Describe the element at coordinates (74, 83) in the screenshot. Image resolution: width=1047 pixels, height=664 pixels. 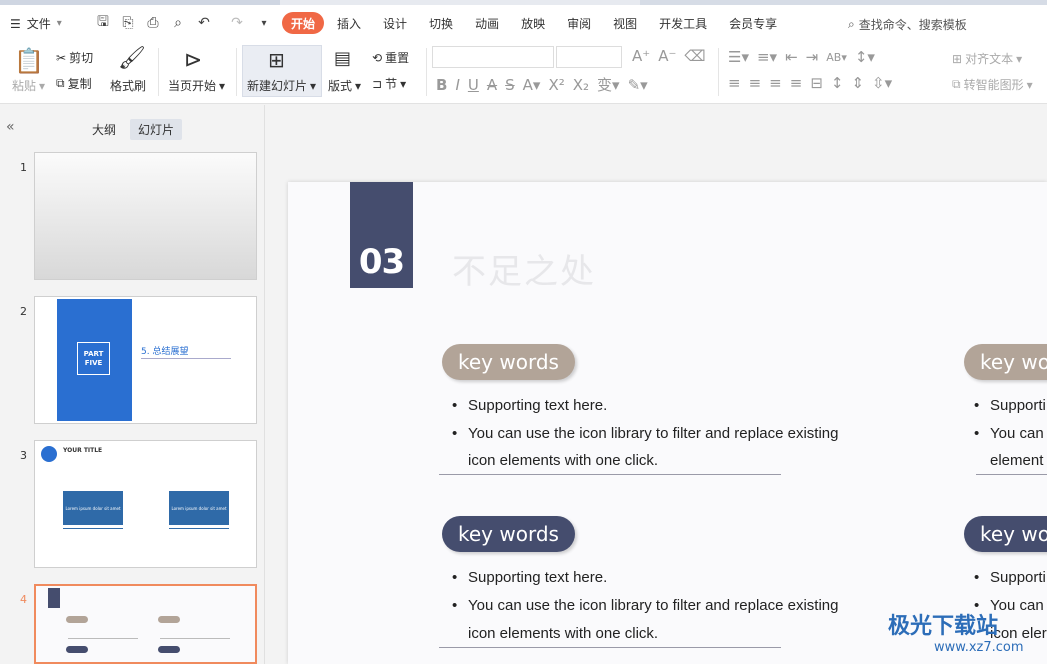
I see `copy-button: ⧉ 复制` at that location.